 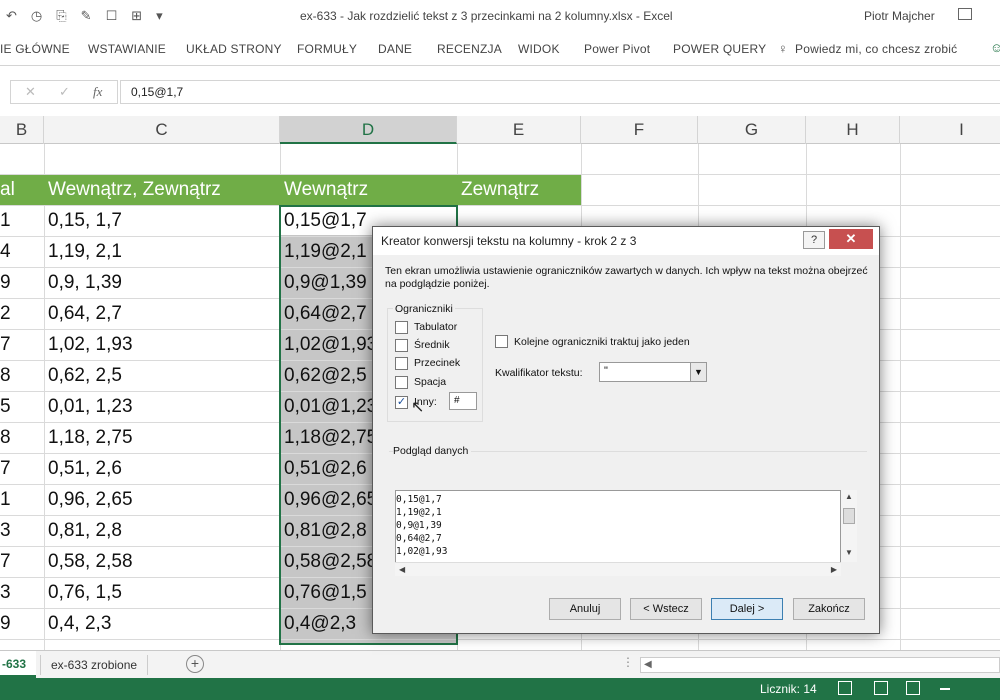 I want to click on cell-c: 0,62, 2,5, so click(x=162, y=376).